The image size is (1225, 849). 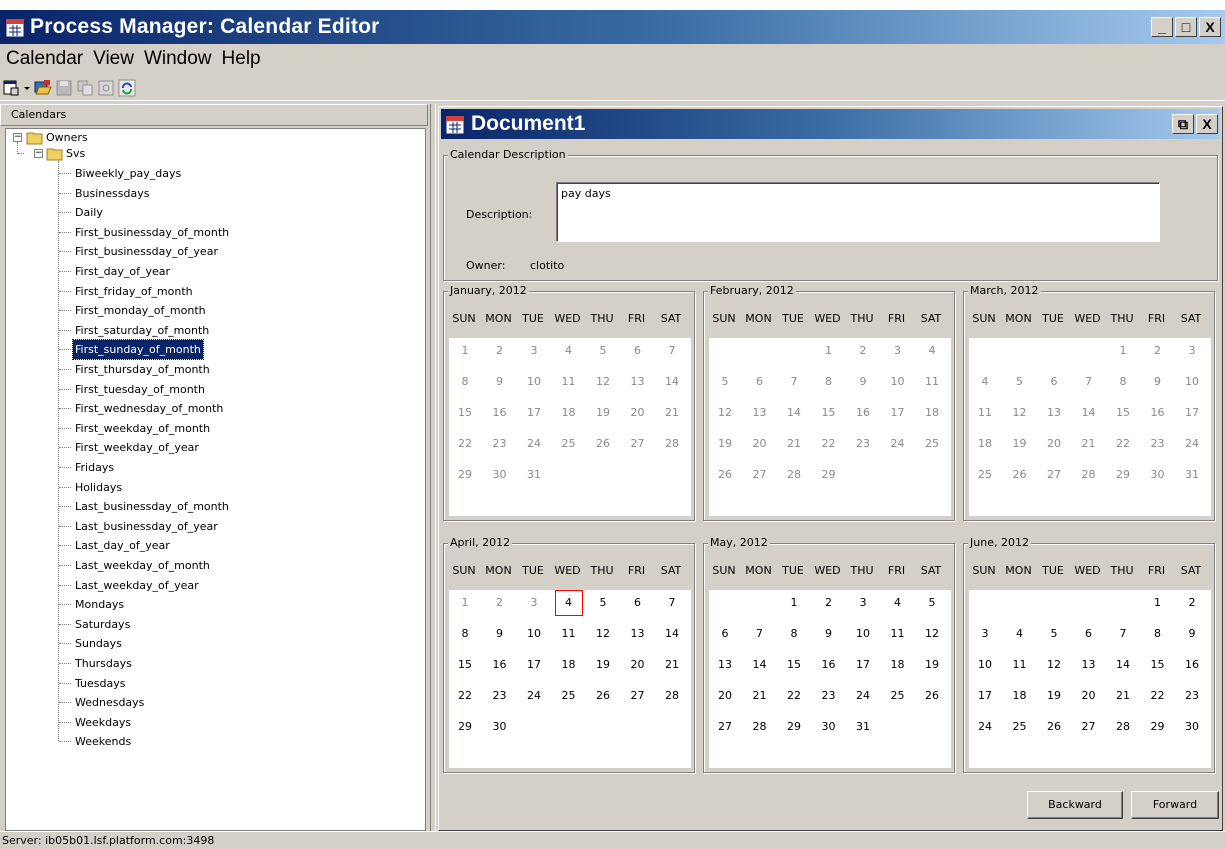 What do you see at coordinates (1075, 805) in the screenshot?
I see `backward-button: Backward` at bounding box center [1075, 805].